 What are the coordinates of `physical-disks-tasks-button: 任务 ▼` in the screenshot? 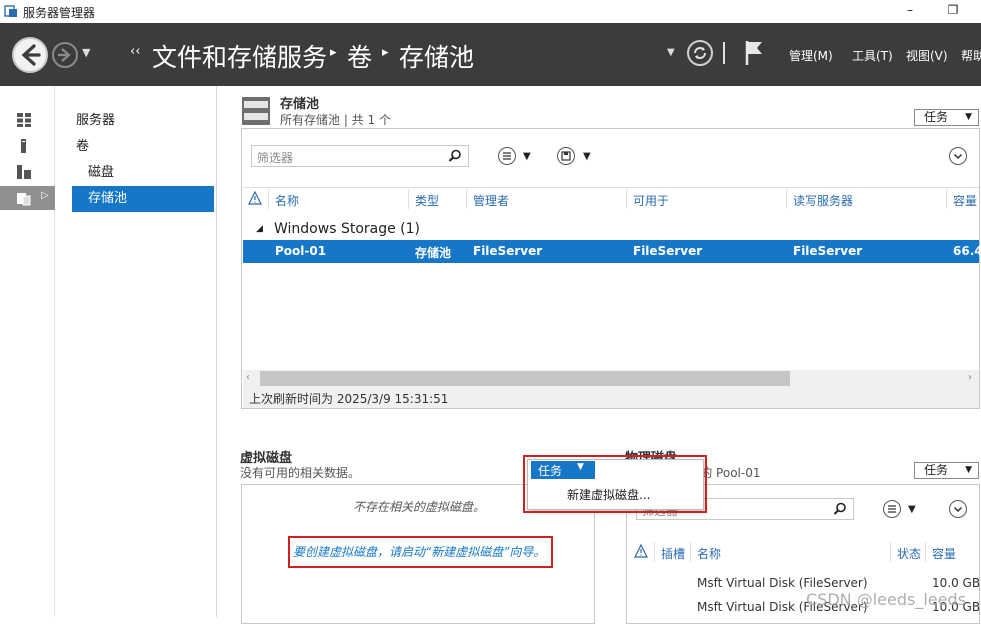 It's located at (946, 470).